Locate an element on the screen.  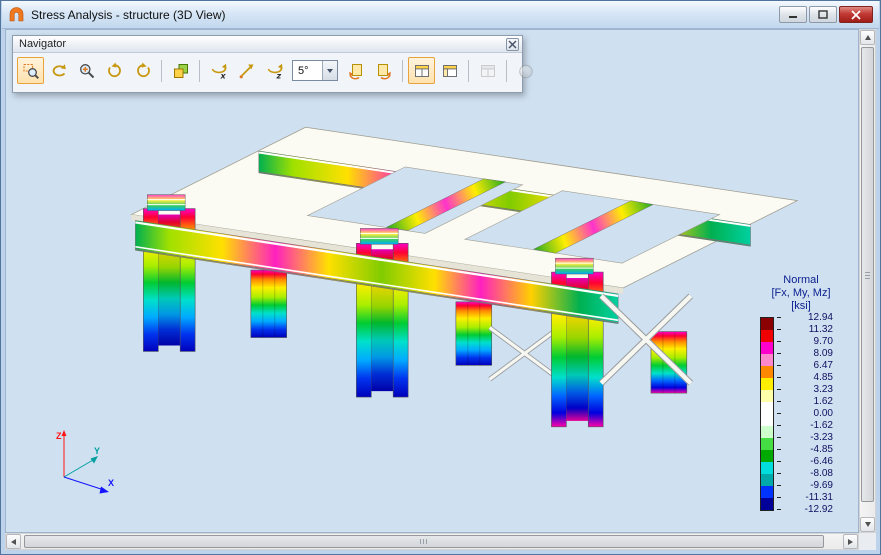
legend-colorbar is located at coordinates (767, 414).